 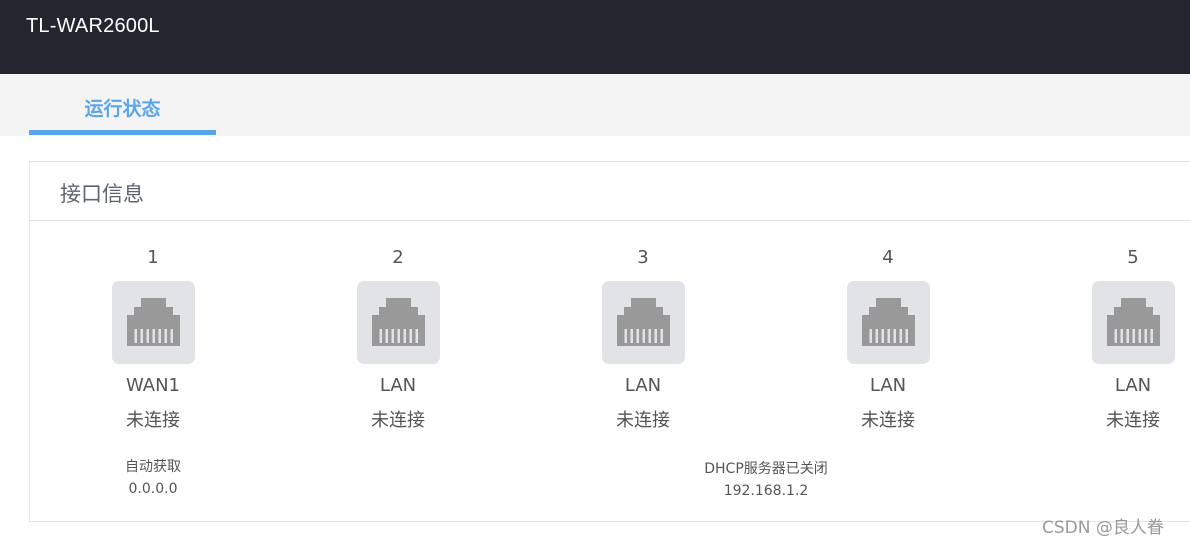 I want to click on port-3: 3 LAN 未连接, so click(x=643, y=339).